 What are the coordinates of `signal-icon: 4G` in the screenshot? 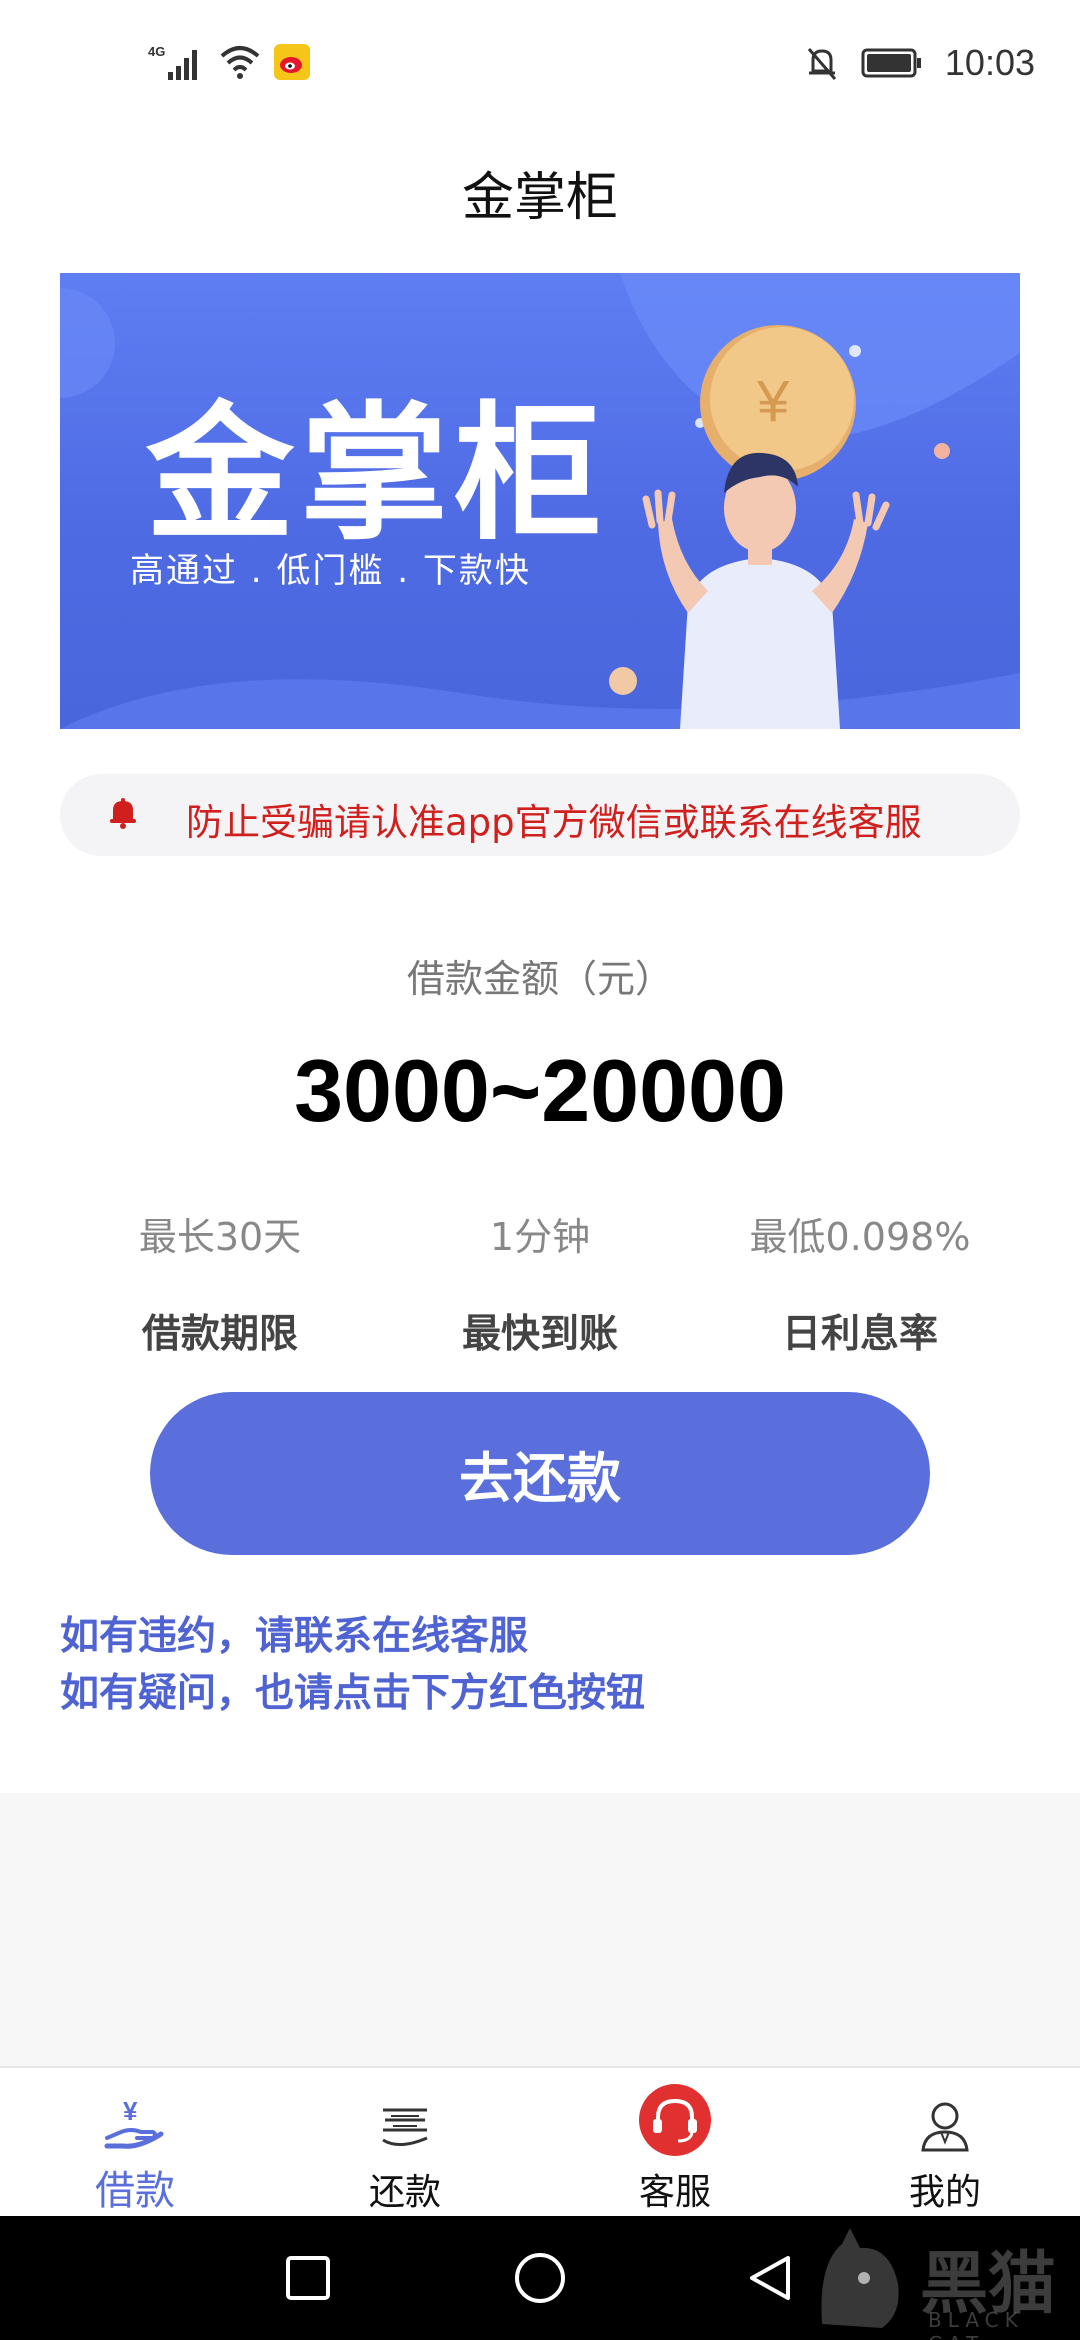 It's located at (172, 62).